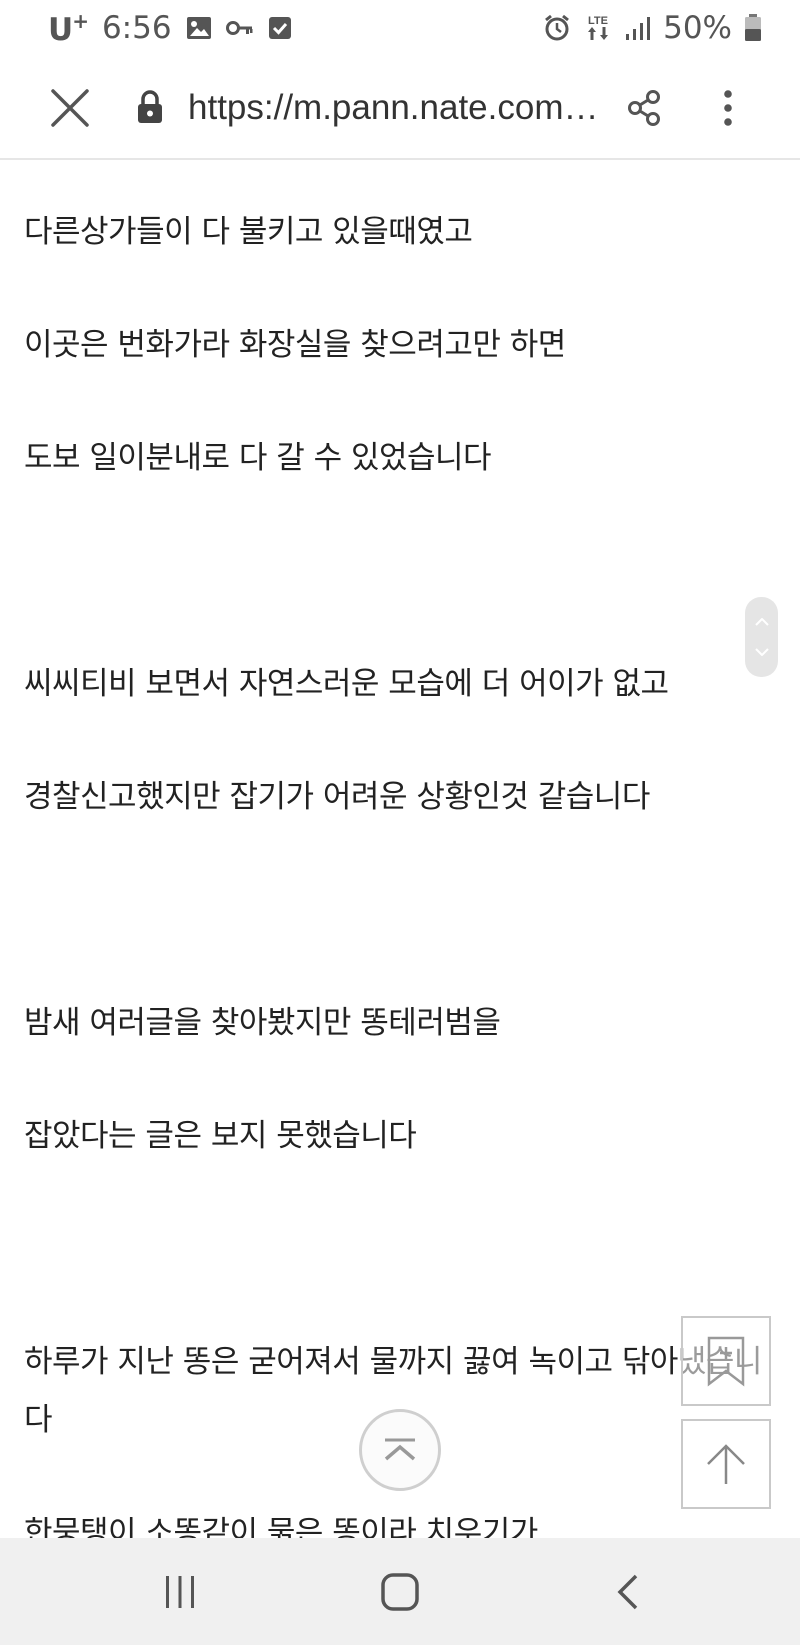 This screenshot has width=800, height=1645. I want to click on article-line: 밤새 여러글을 찾아봤지만 똥테러범을, so click(262, 1023).